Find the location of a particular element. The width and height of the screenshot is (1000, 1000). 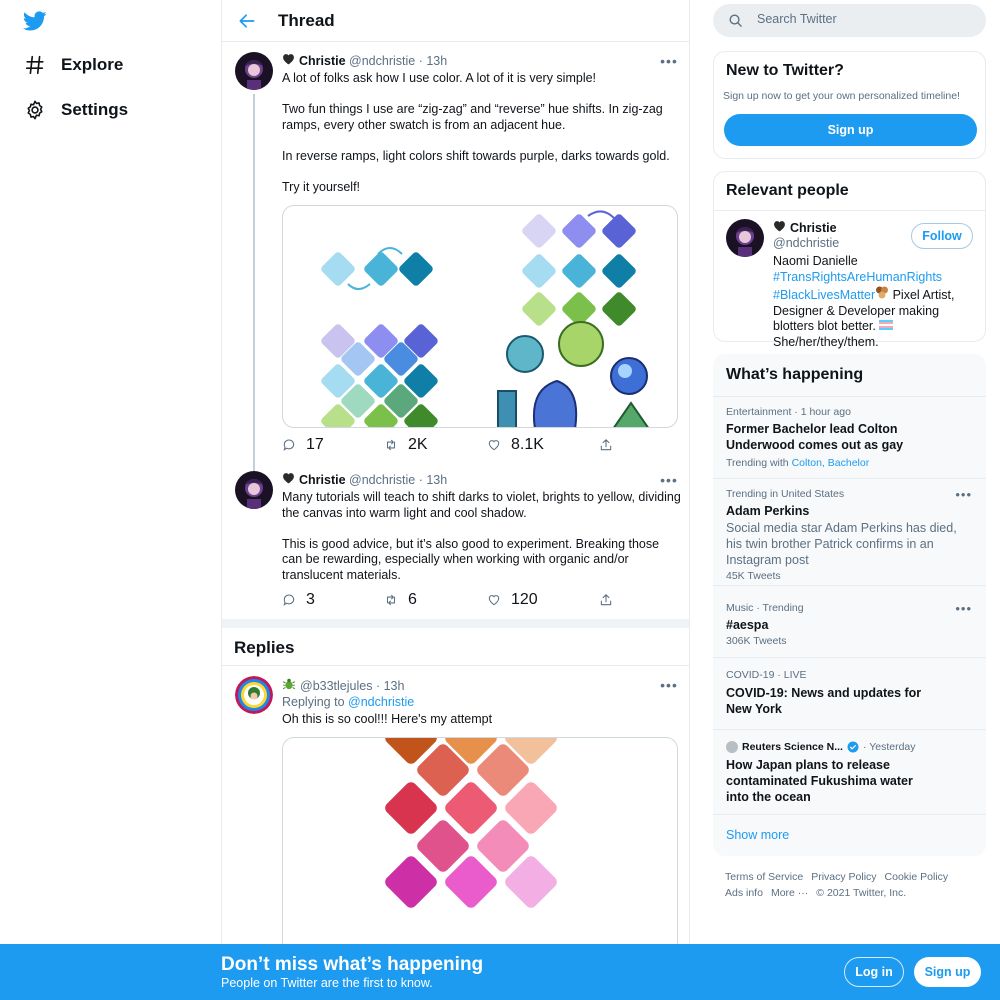

like-button: 8.1K is located at coordinates (515, 444).